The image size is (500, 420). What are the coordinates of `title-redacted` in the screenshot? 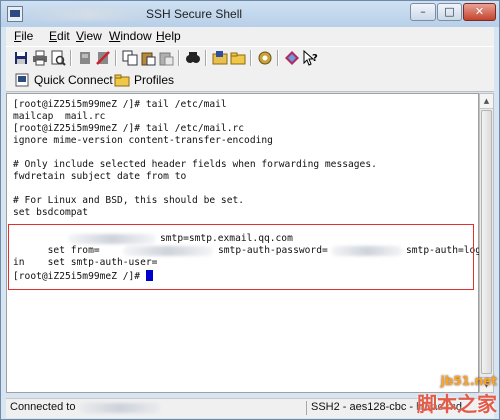 It's located at (89, 14).